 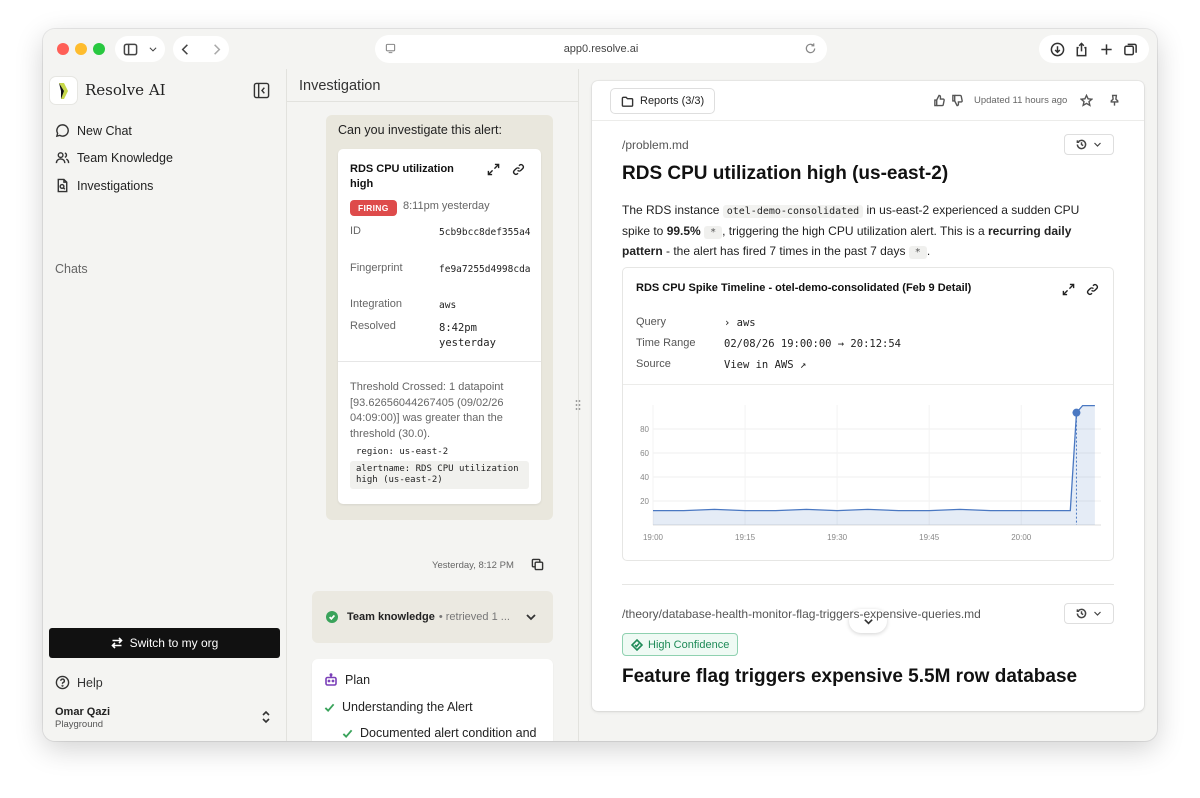 What do you see at coordinates (473, 565) in the screenshot?
I see `message-timestamp: Yesterday, 8:12 PM` at bounding box center [473, 565].